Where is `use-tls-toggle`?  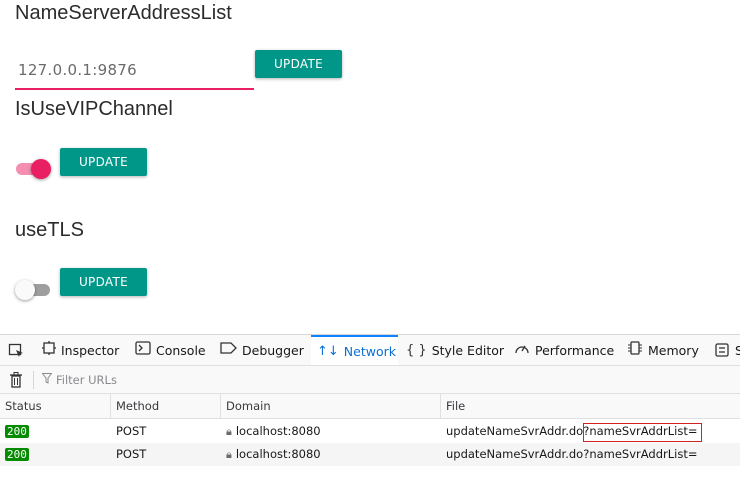
use-tls-toggle is located at coordinates (33, 289).